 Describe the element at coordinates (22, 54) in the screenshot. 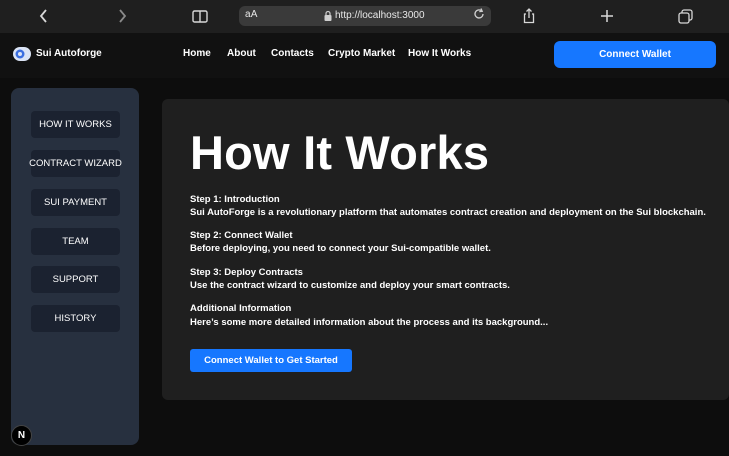

I see `sui-logo-icon` at that location.